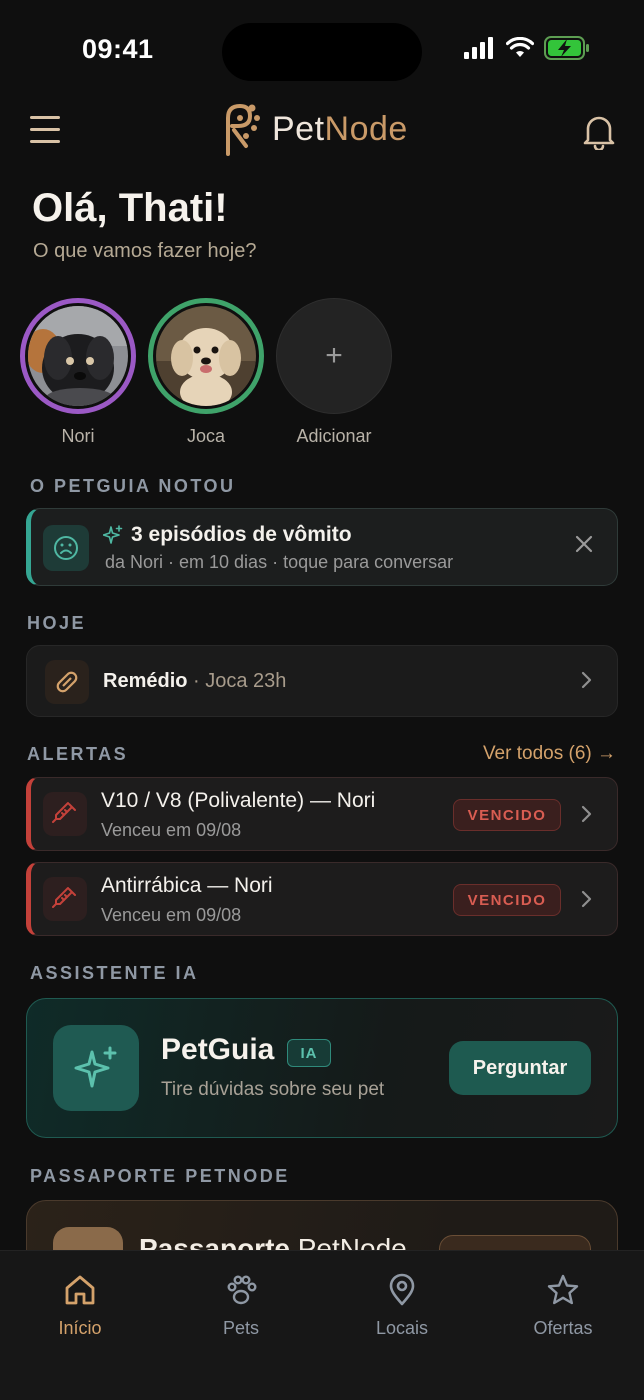 The width and height of the screenshot is (644, 1400). Describe the element at coordinates (549, 754) in the screenshot. I see `see-all-alerts-link: Ver todos (6) →` at that location.